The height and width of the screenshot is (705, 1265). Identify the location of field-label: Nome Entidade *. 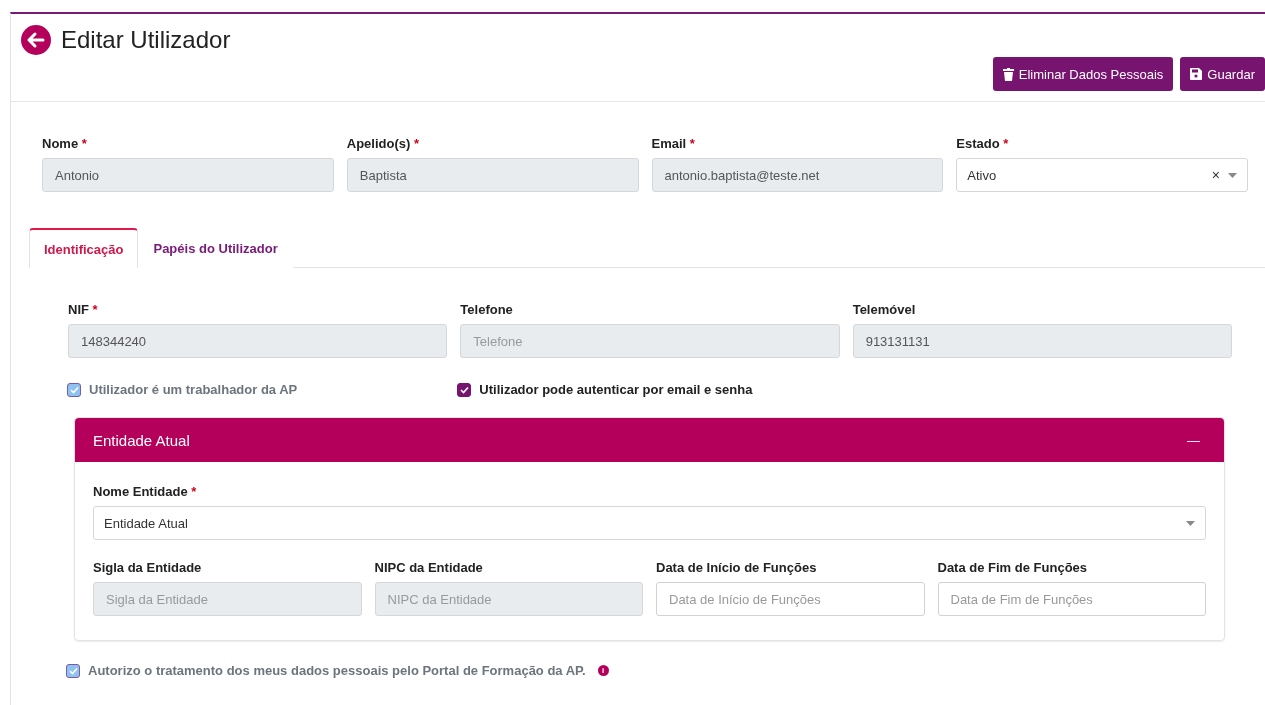
(145, 491).